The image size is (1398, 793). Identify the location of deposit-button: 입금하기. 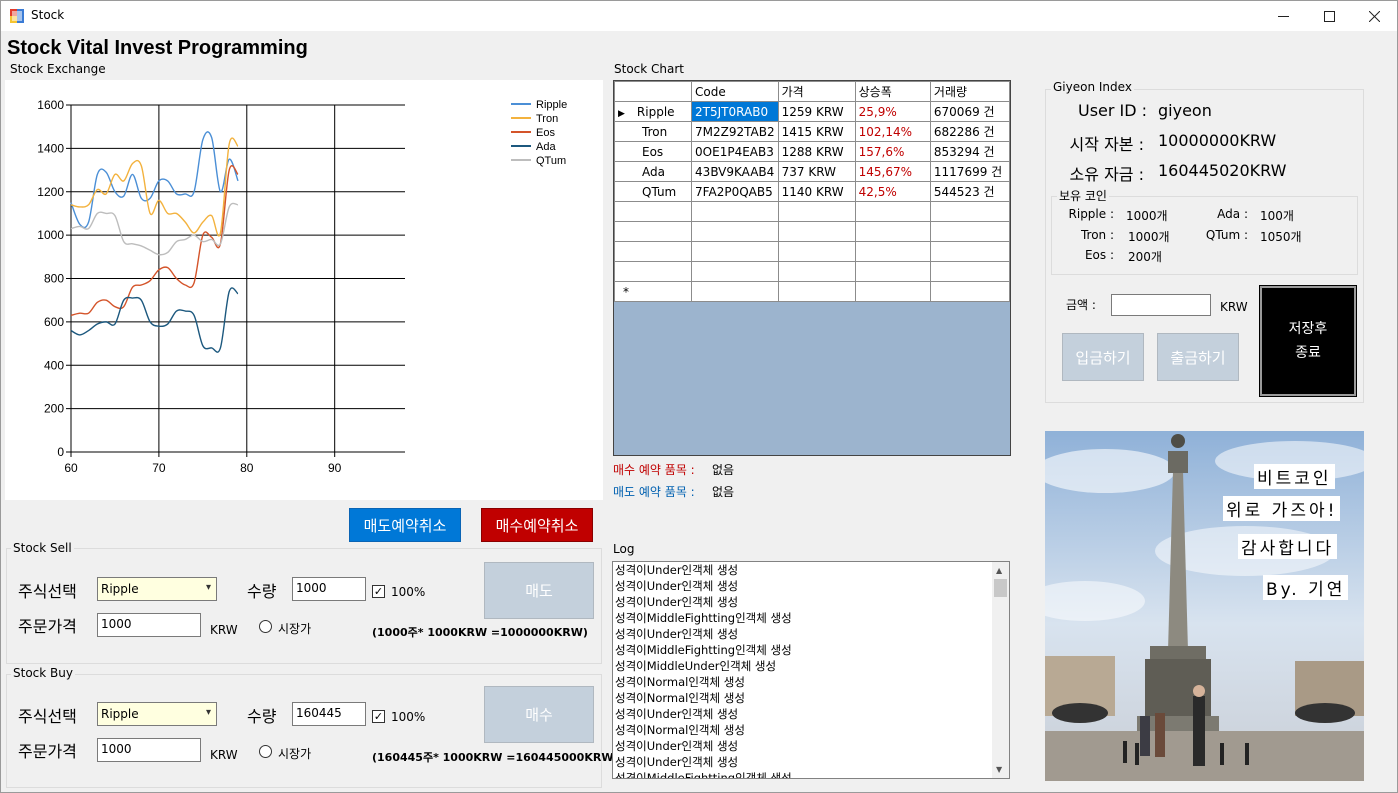
(1103, 357).